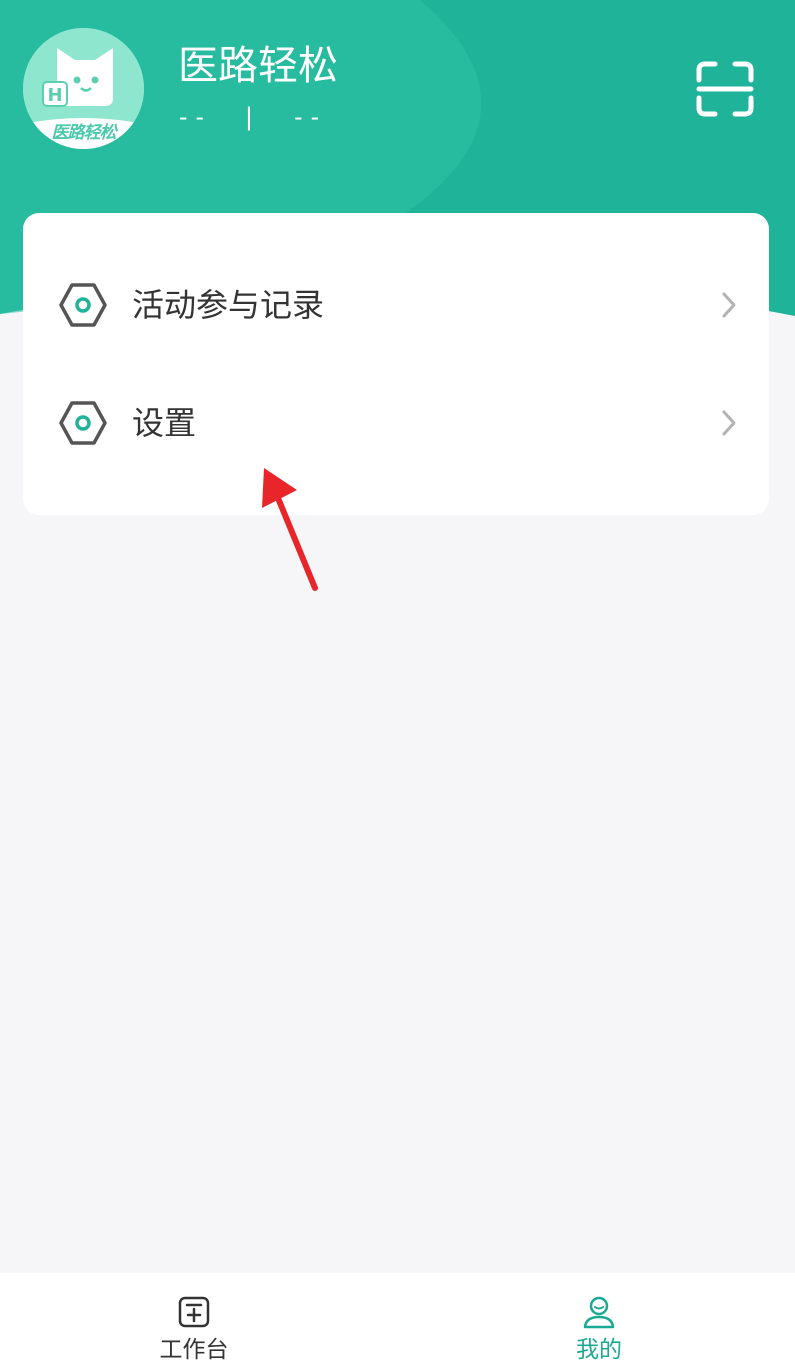  Describe the element at coordinates (228, 305) in the screenshot. I see `menu-item-label: 活动参与记录` at that location.